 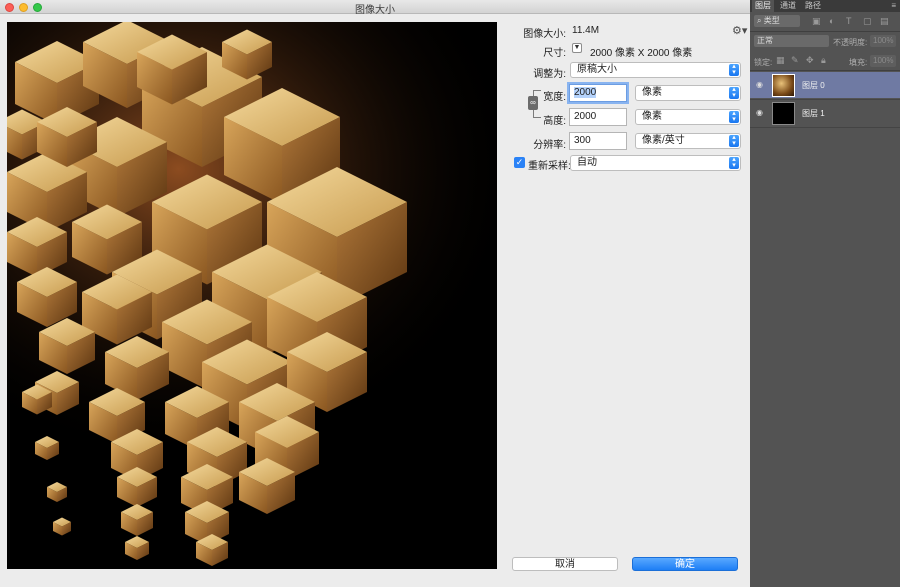 What do you see at coordinates (652, 92) in the screenshot?
I see `width-unit-value: 像素` at bounding box center [652, 92].